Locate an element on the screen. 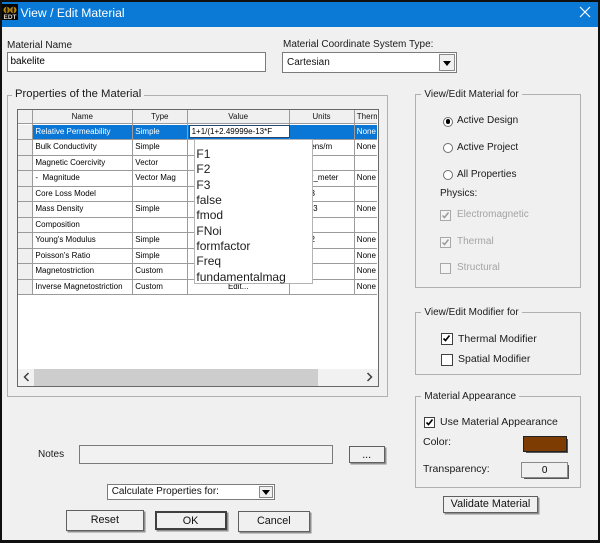 The height and width of the screenshot is (543, 600). svg-text: EDT is located at coordinates (10, 17).